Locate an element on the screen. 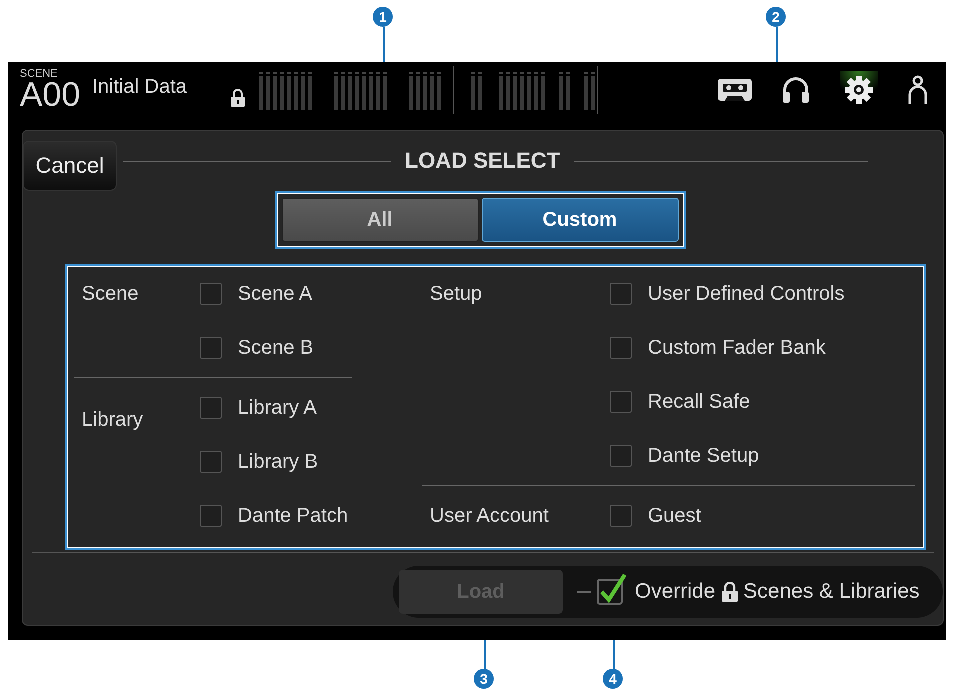 The height and width of the screenshot is (689, 962). callout-number: 3 is located at coordinates (484, 679).